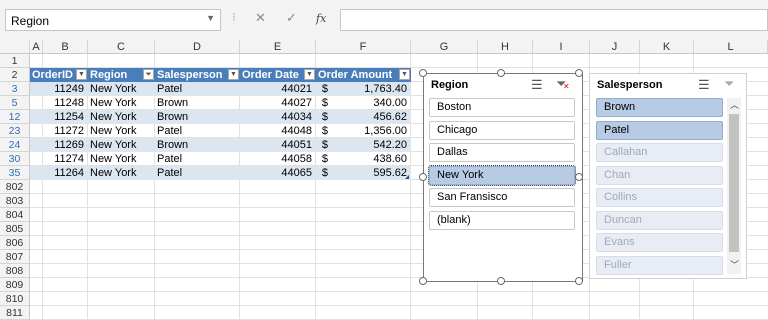 The width and height of the screenshot is (768, 320). I want to click on formula-input, so click(554, 20).